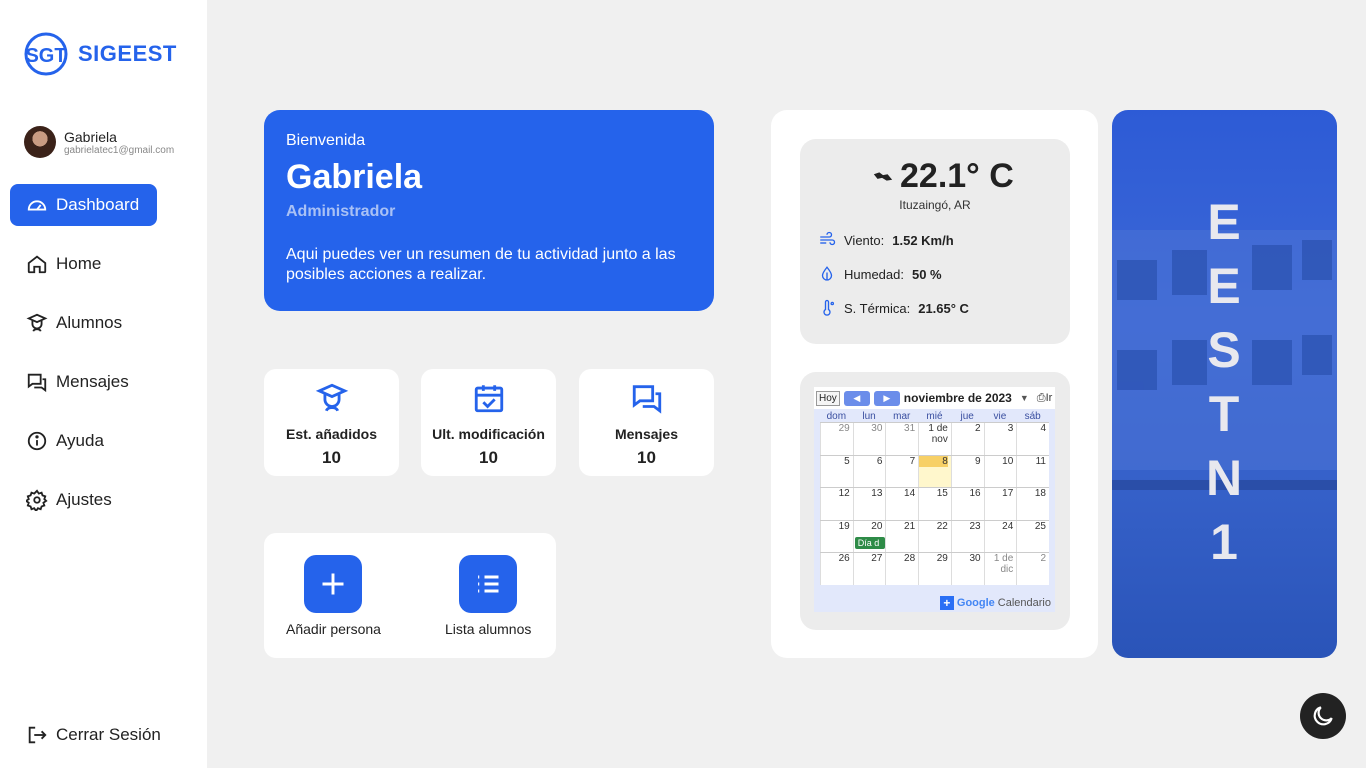 The width and height of the screenshot is (1366, 768). Describe the element at coordinates (37, 441) in the screenshot. I see `info-icon` at that location.